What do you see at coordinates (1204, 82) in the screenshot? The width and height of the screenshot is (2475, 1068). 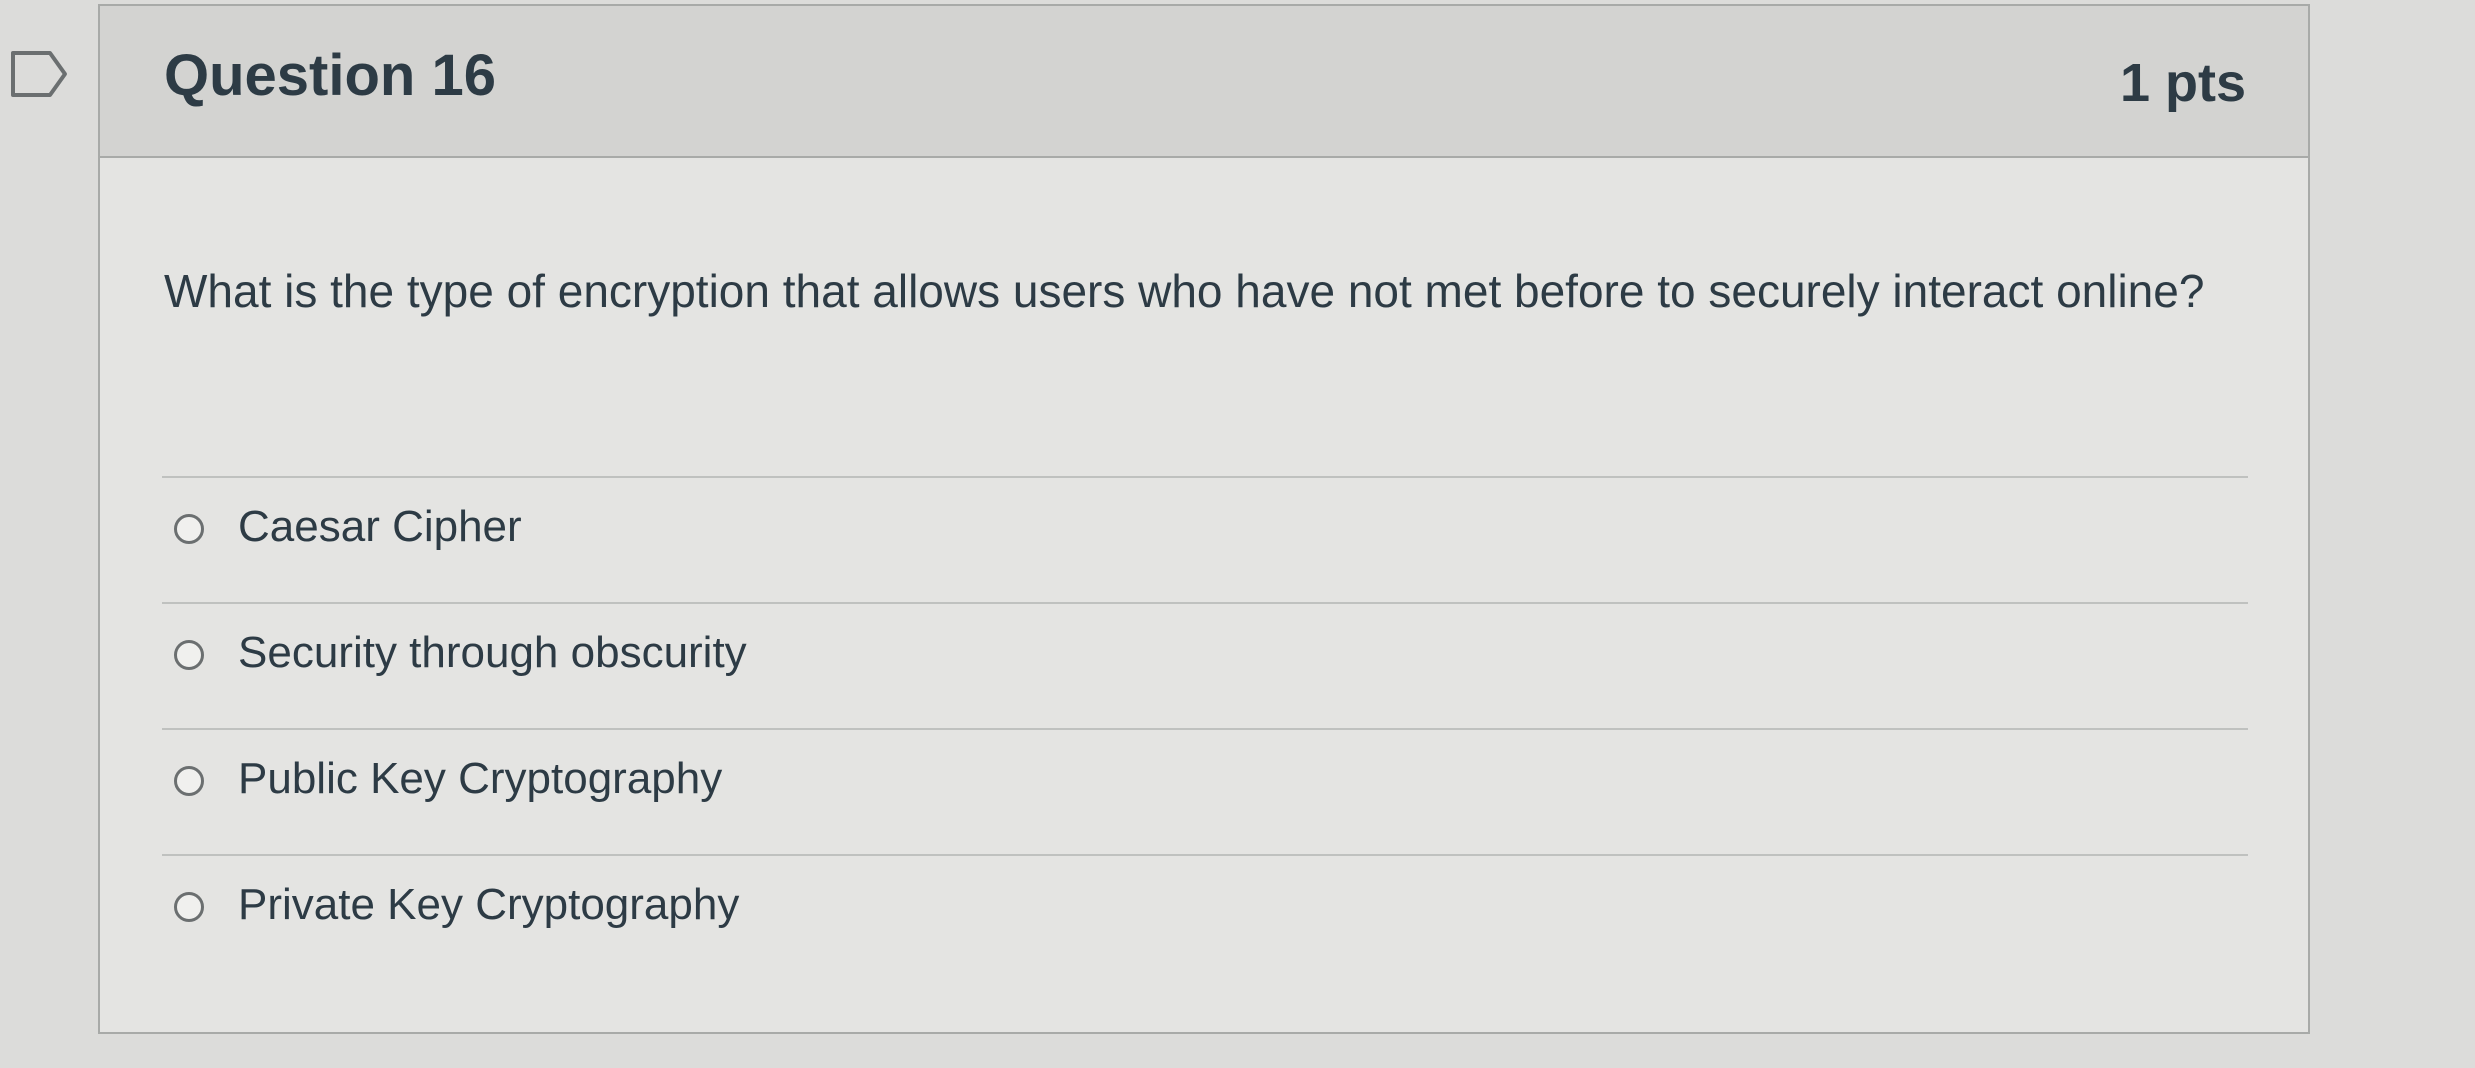 I see `question-header: Question 16 1 pts` at bounding box center [1204, 82].